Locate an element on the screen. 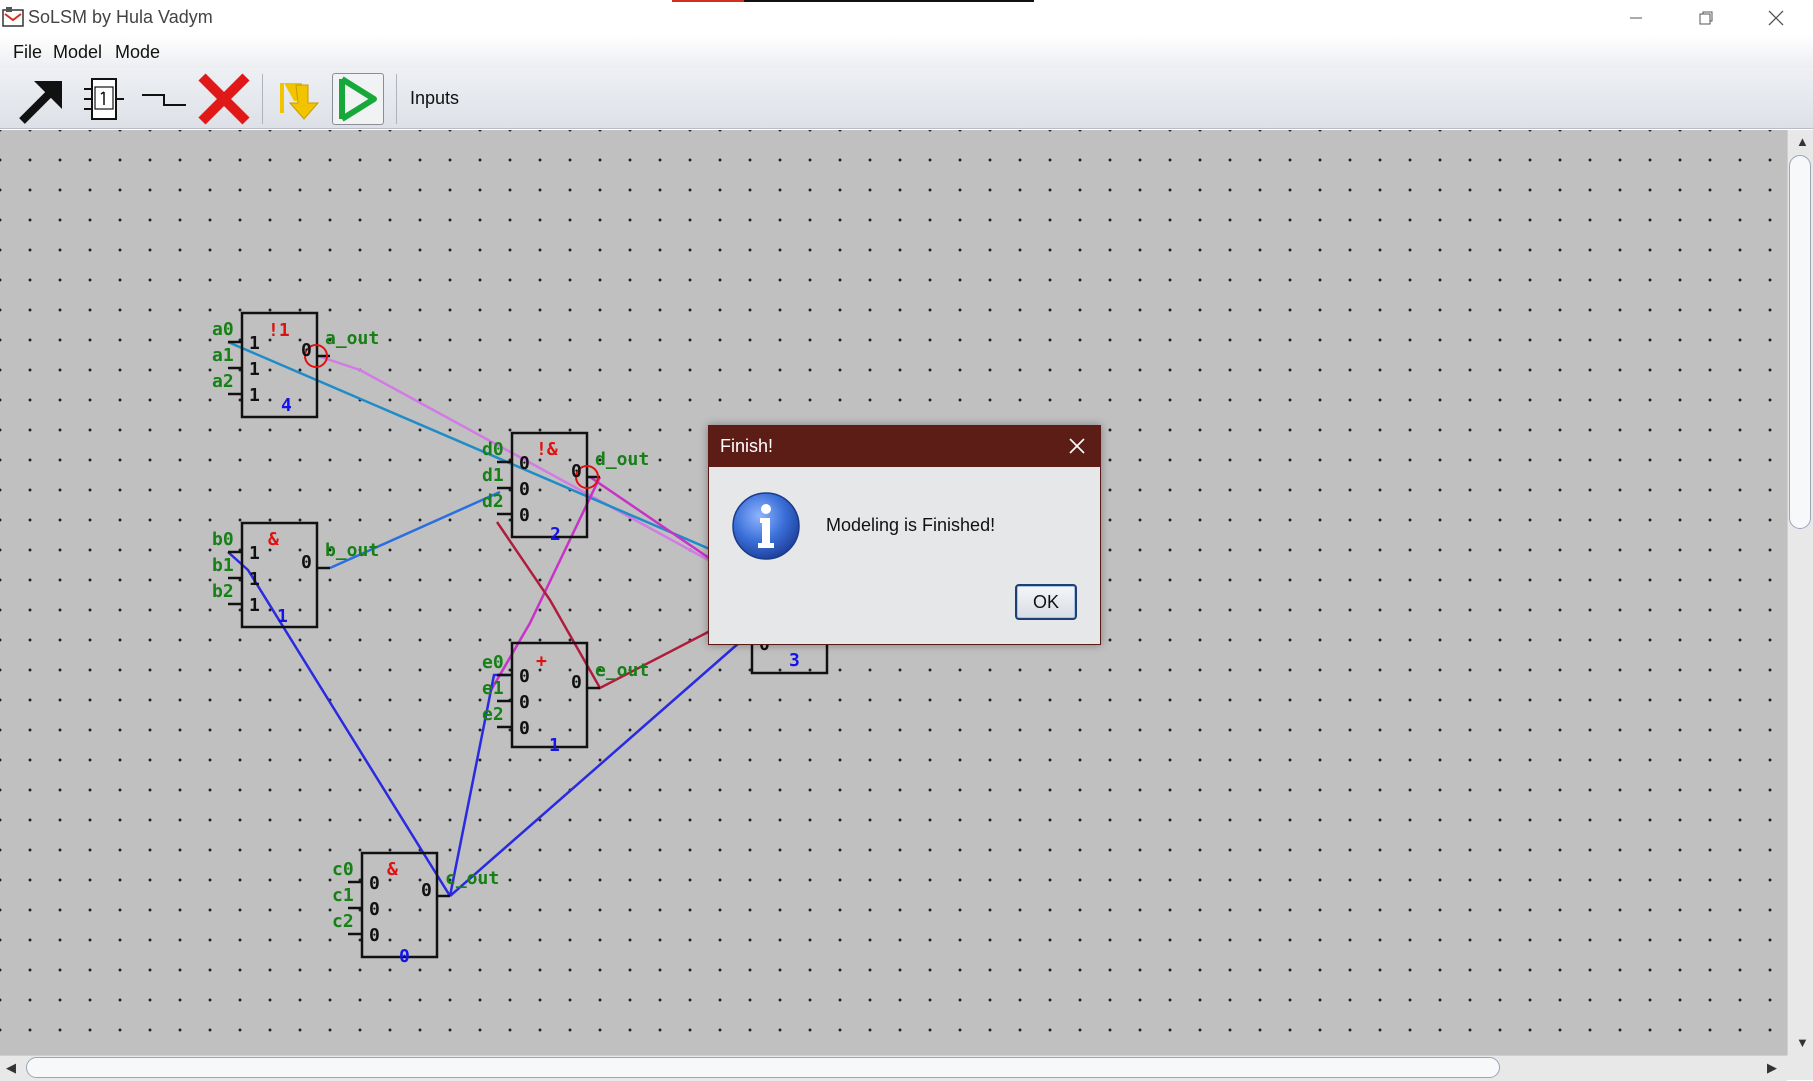 This screenshot has width=1813, height=1081. element-number: 2 is located at coordinates (555, 534).